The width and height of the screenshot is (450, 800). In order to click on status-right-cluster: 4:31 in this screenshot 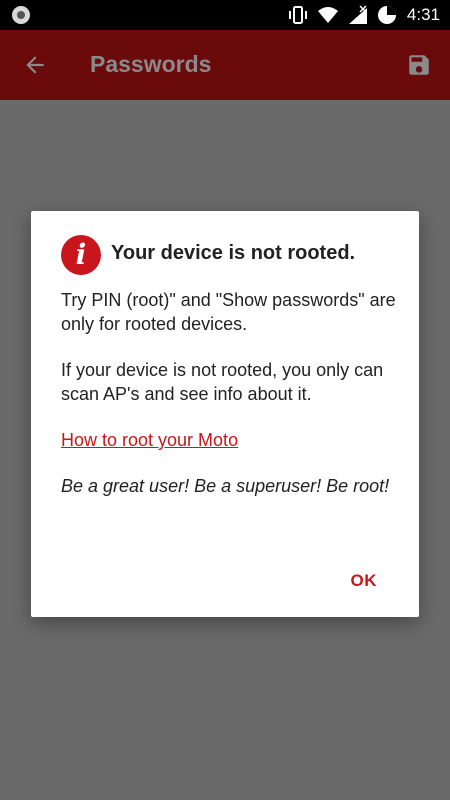, I will do `click(363, 15)`.